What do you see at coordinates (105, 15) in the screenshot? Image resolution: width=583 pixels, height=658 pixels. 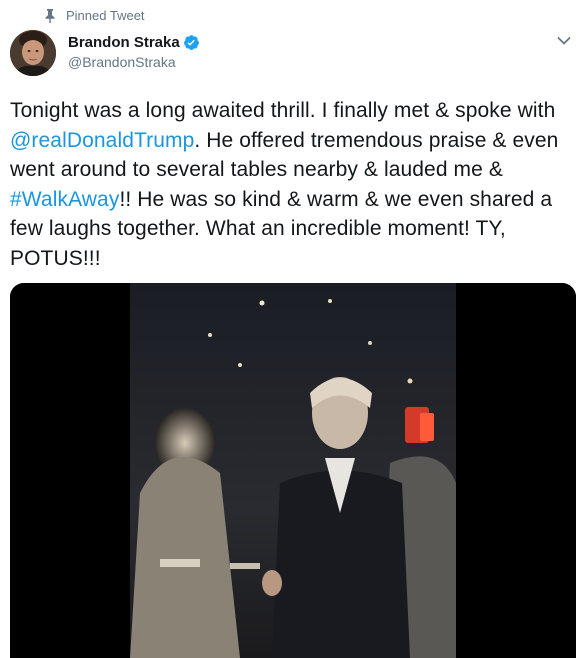 I see `pinned-label: Pinned Tweet` at bounding box center [105, 15].